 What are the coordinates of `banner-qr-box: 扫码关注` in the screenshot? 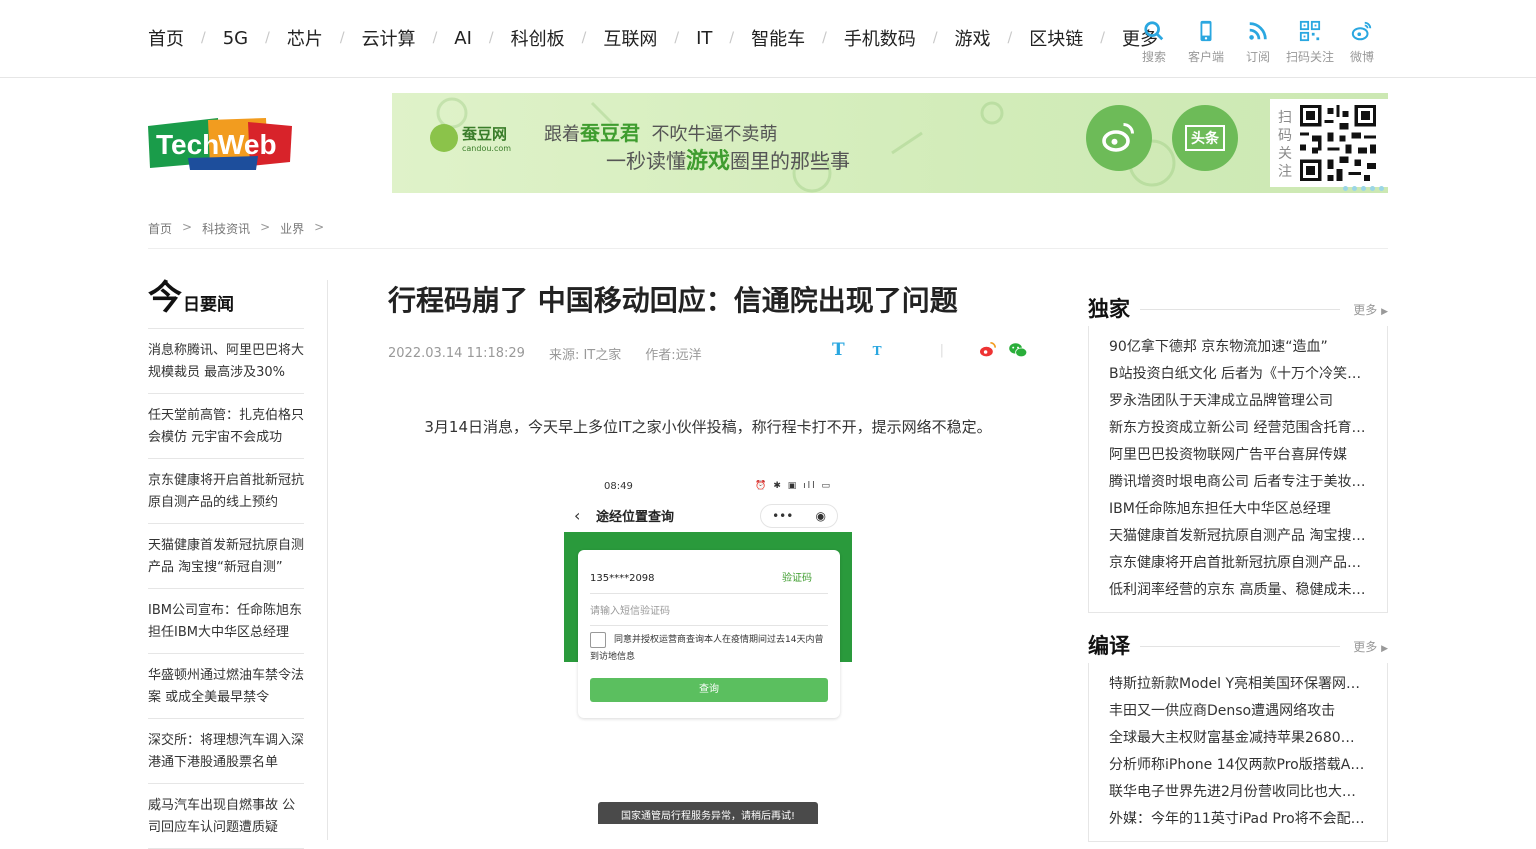 It's located at (1329, 143).